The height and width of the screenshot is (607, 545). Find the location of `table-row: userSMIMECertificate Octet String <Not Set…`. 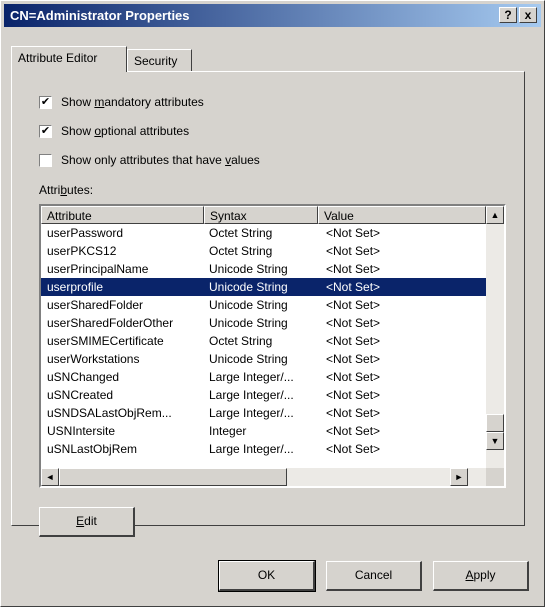

table-row: userSMIMECertificate Octet String <Not Set… is located at coordinates (263, 341).